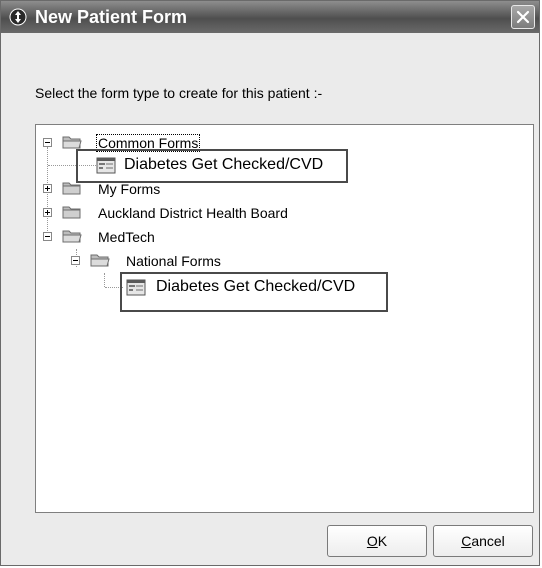 The height and width of the screenshot is (568, 542). What do you see at coordinates (18, 17) in the screenshot?
I see `app-icon` at bounding box center [18, 17].